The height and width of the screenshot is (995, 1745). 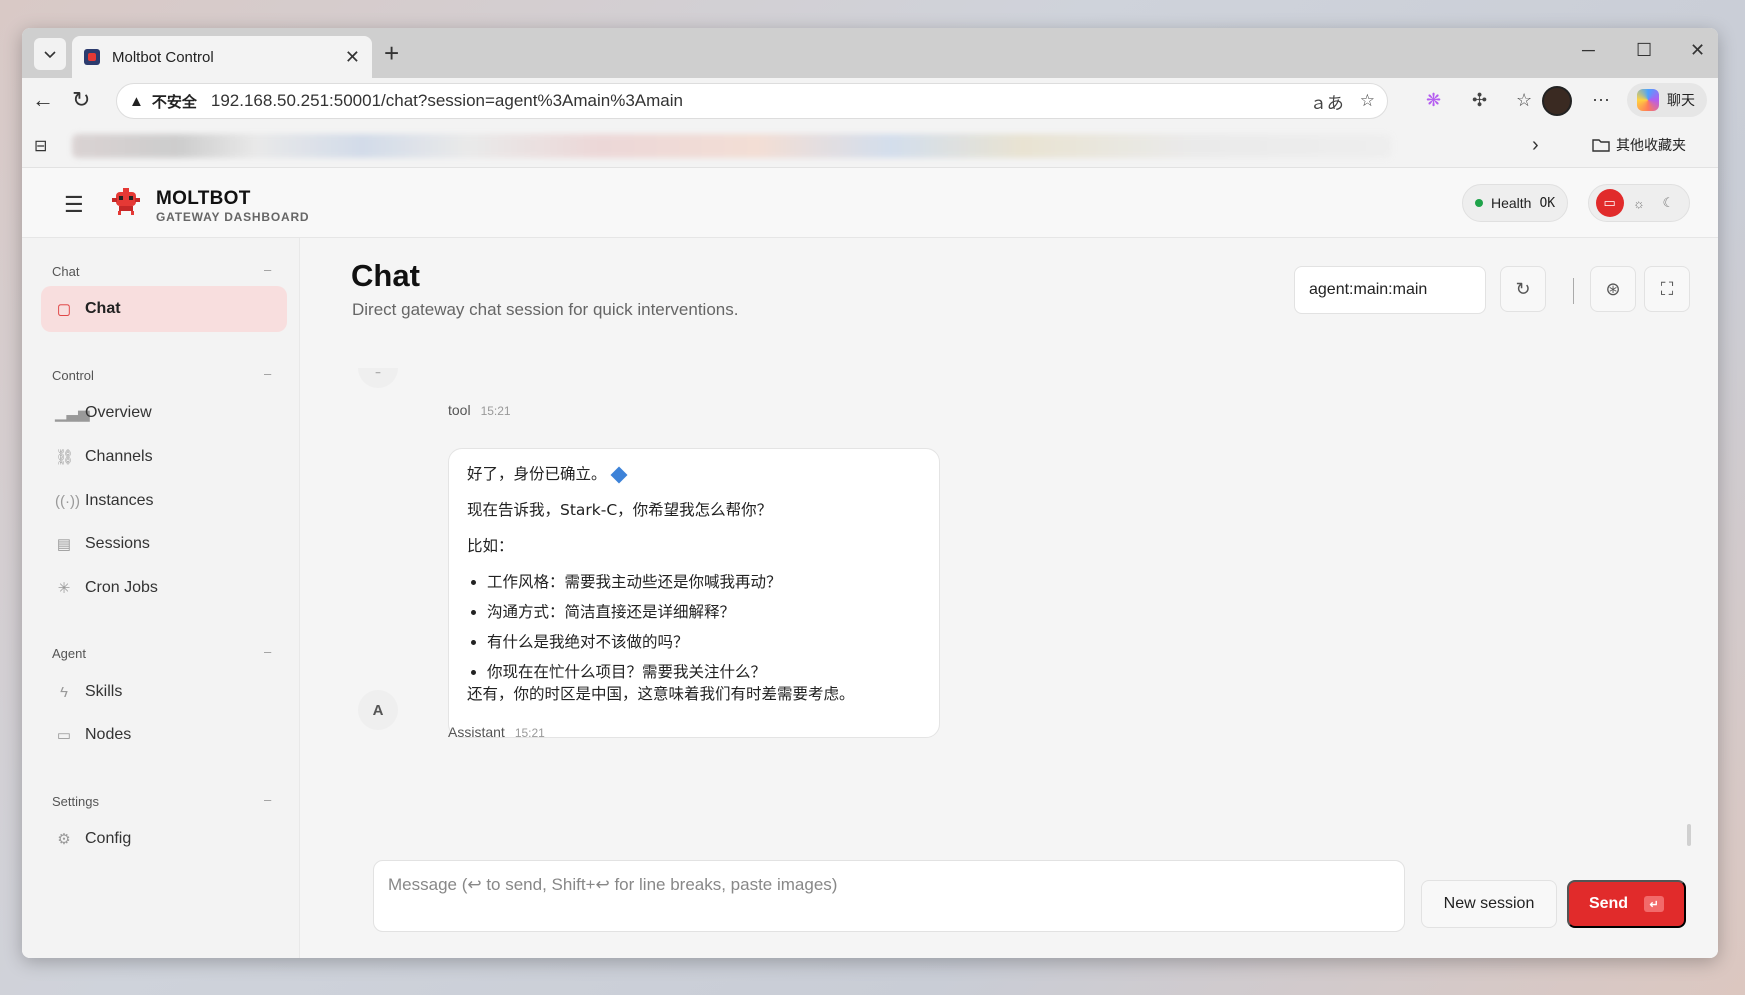 I want to click on message-input, so click(x=889, y=897).